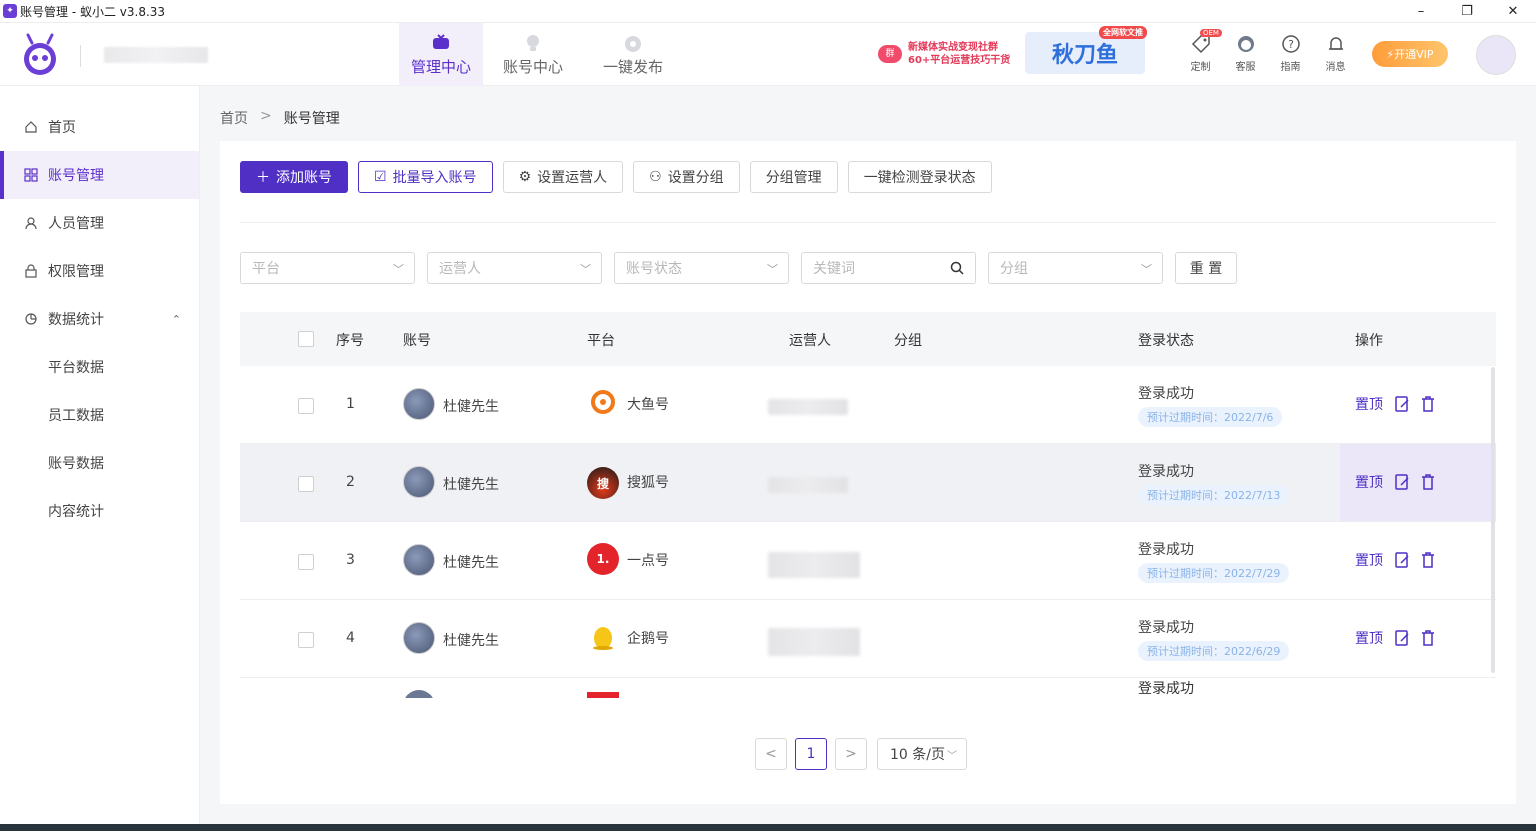 This screenshot has height=831, width=1536. What do you see at coordinates (99, 367) in the screenshot?
I see `sidebar-subitem-platform-data: 平台数据` at bounding box center [99, 367].